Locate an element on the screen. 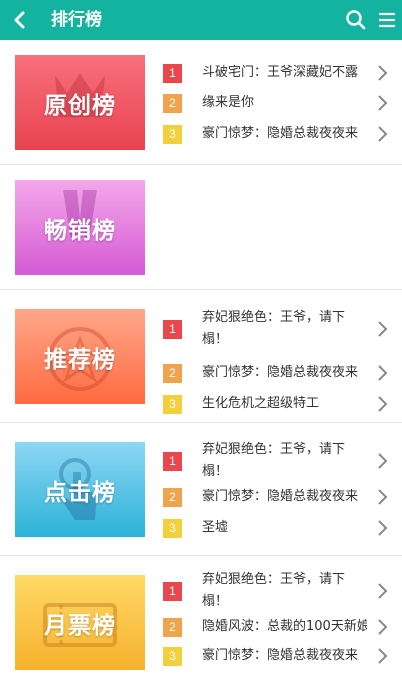 This screenshot has width=402, height=678. back-button is located at coordinates (20, 20).